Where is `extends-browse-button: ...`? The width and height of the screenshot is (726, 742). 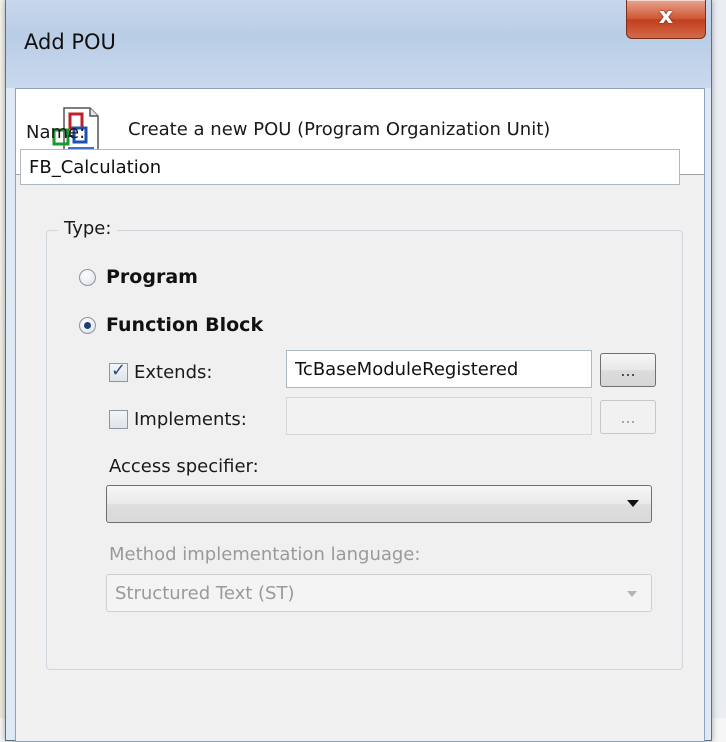
extends-browse-button: ... is located at coordinates (628, 370).